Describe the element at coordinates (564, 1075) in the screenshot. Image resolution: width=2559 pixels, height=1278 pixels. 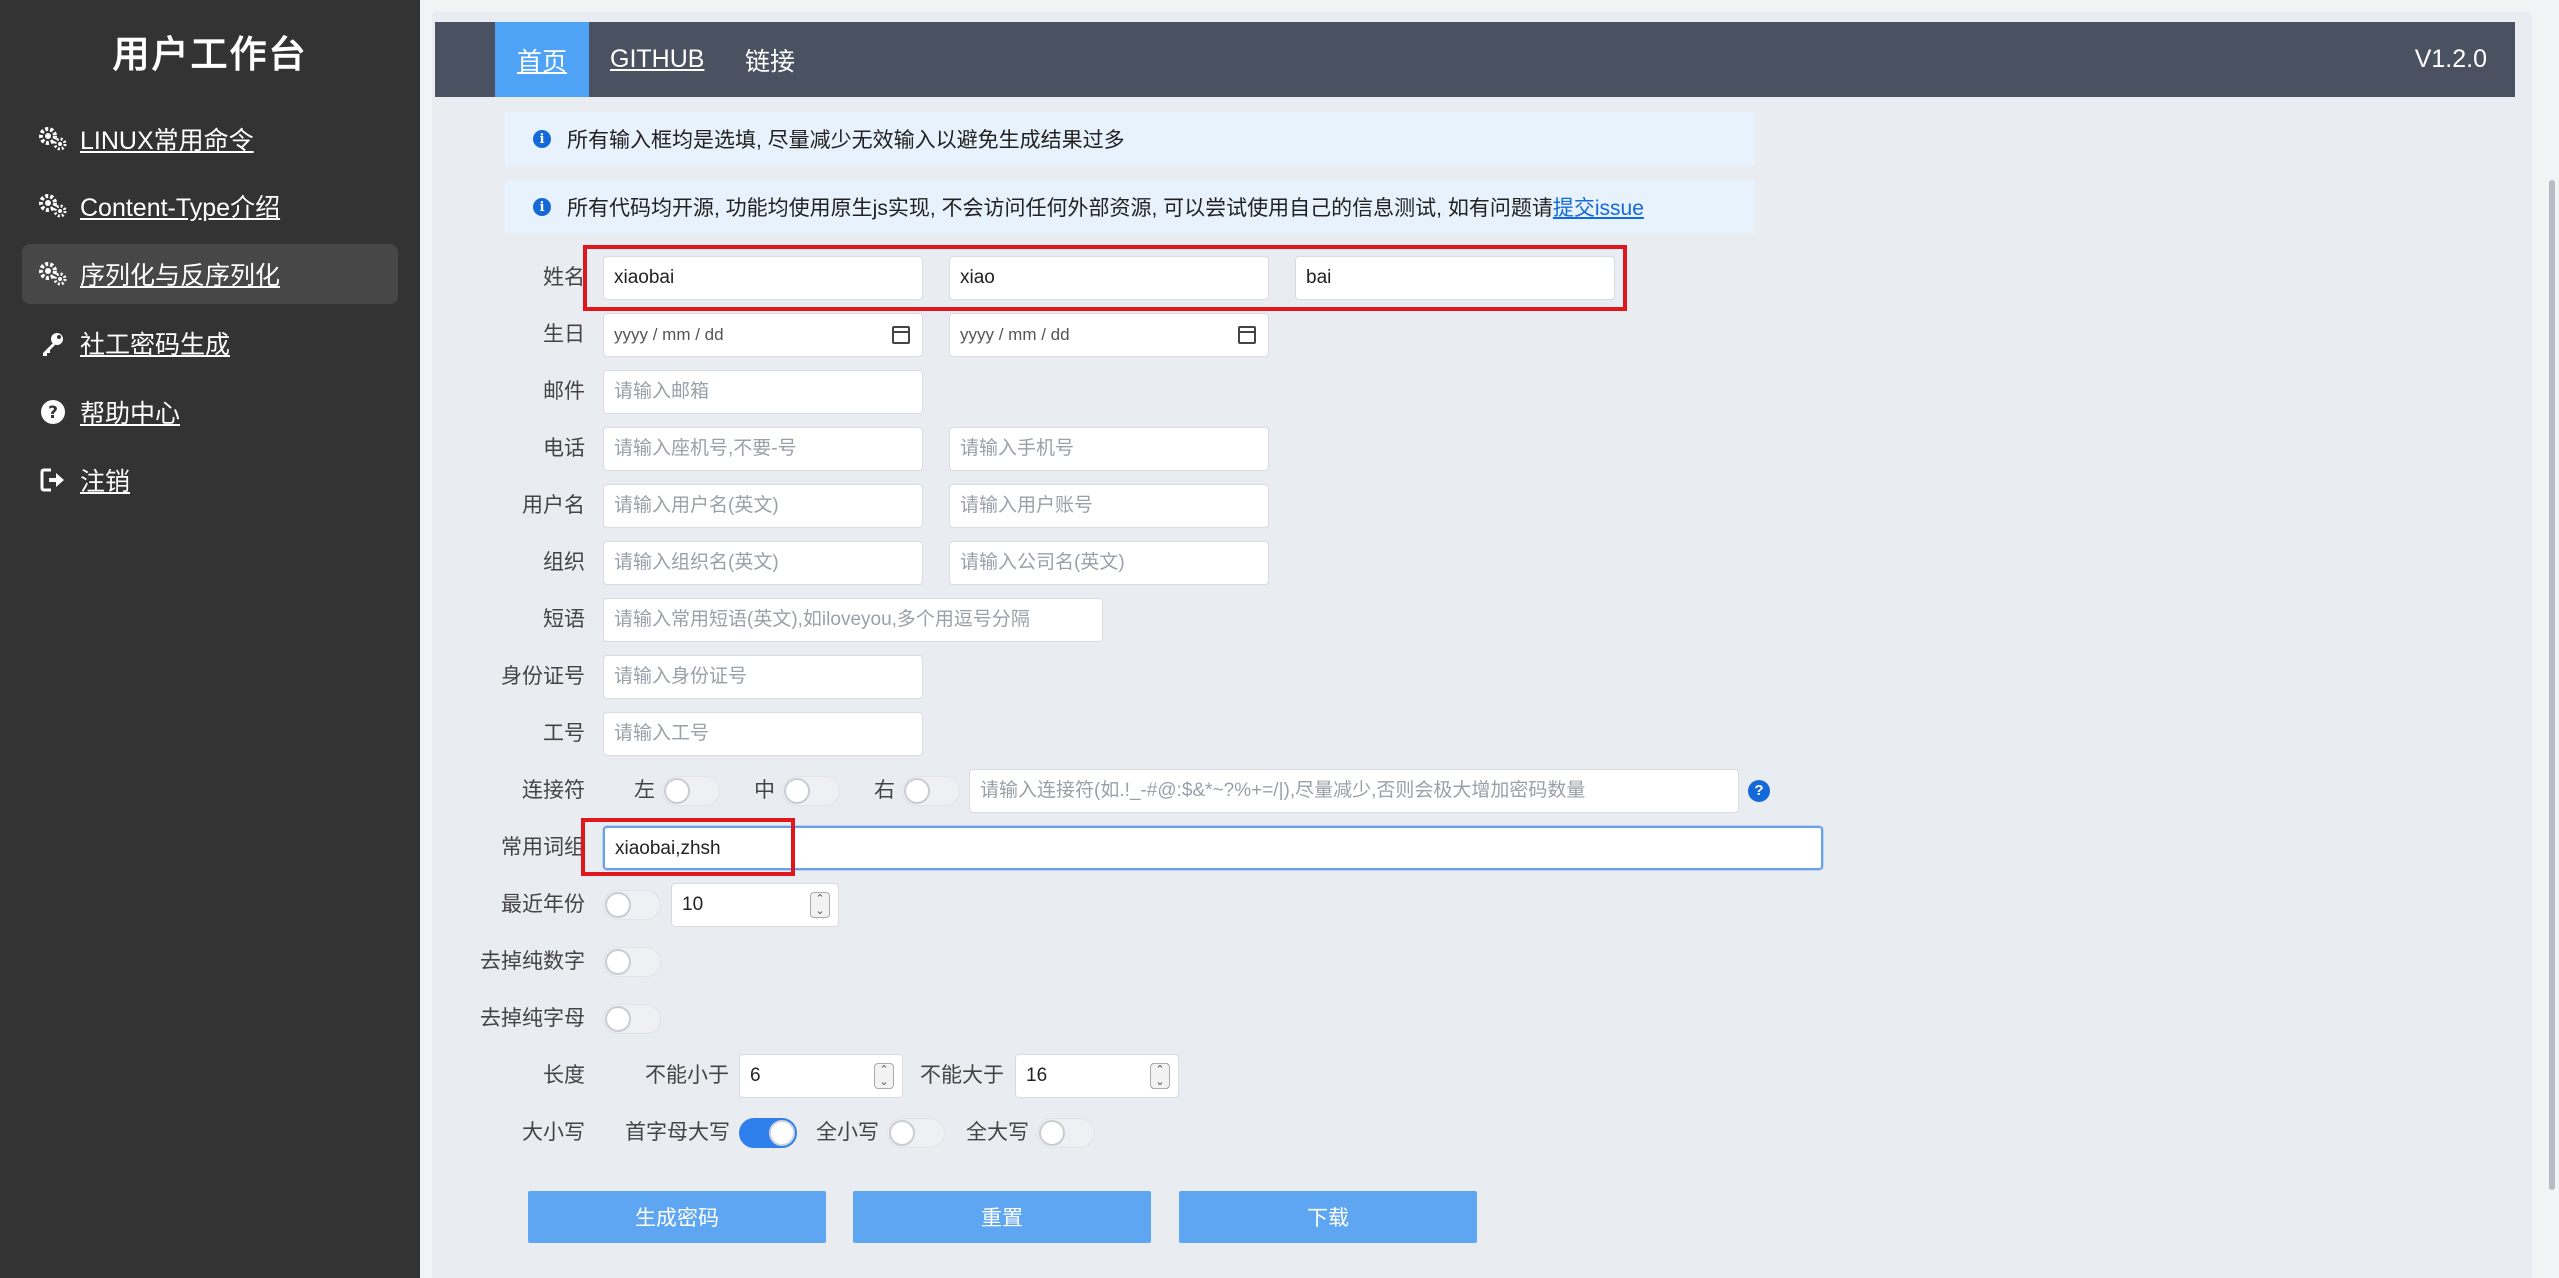
I see `length-label: 长度` at that location.